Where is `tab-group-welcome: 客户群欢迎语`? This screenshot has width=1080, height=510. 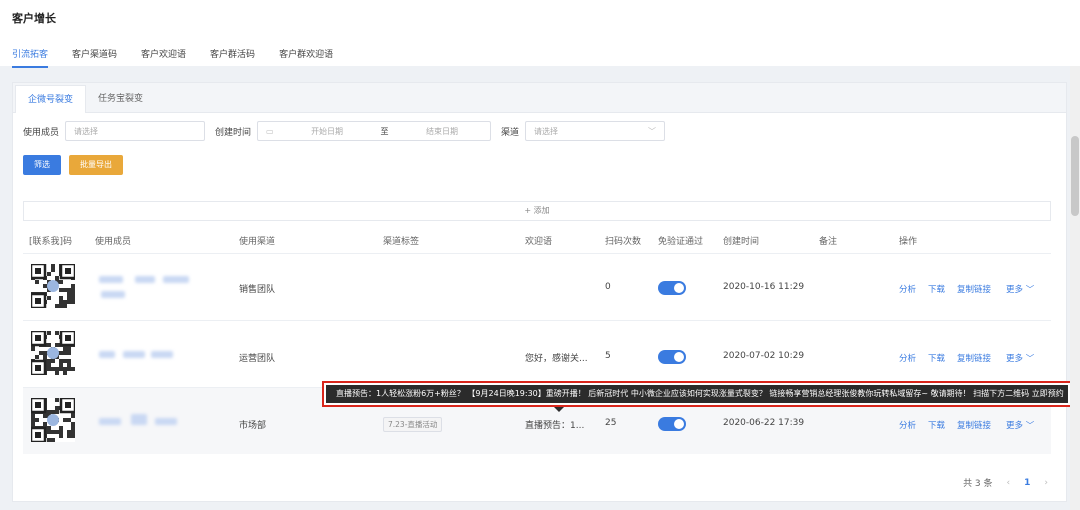 tab-group-welcome: 客户群欢迎语 is located at coordinates (306, 57).